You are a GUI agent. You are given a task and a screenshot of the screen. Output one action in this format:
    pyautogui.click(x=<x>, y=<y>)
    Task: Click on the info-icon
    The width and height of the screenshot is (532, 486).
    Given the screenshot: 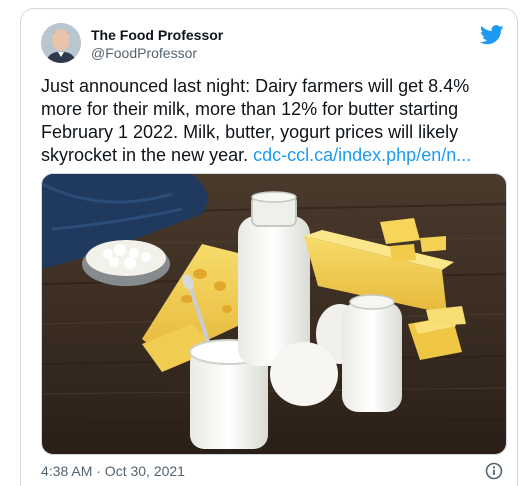 What is the action you would take?
    pyautogui.click(x=494, y=471)
    